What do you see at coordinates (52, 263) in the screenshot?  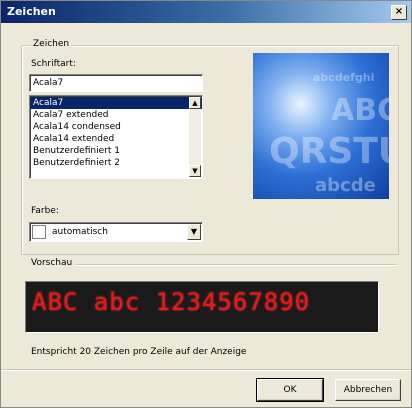 I see `preview-label: Vorschau` at bounding box center [52, 263].